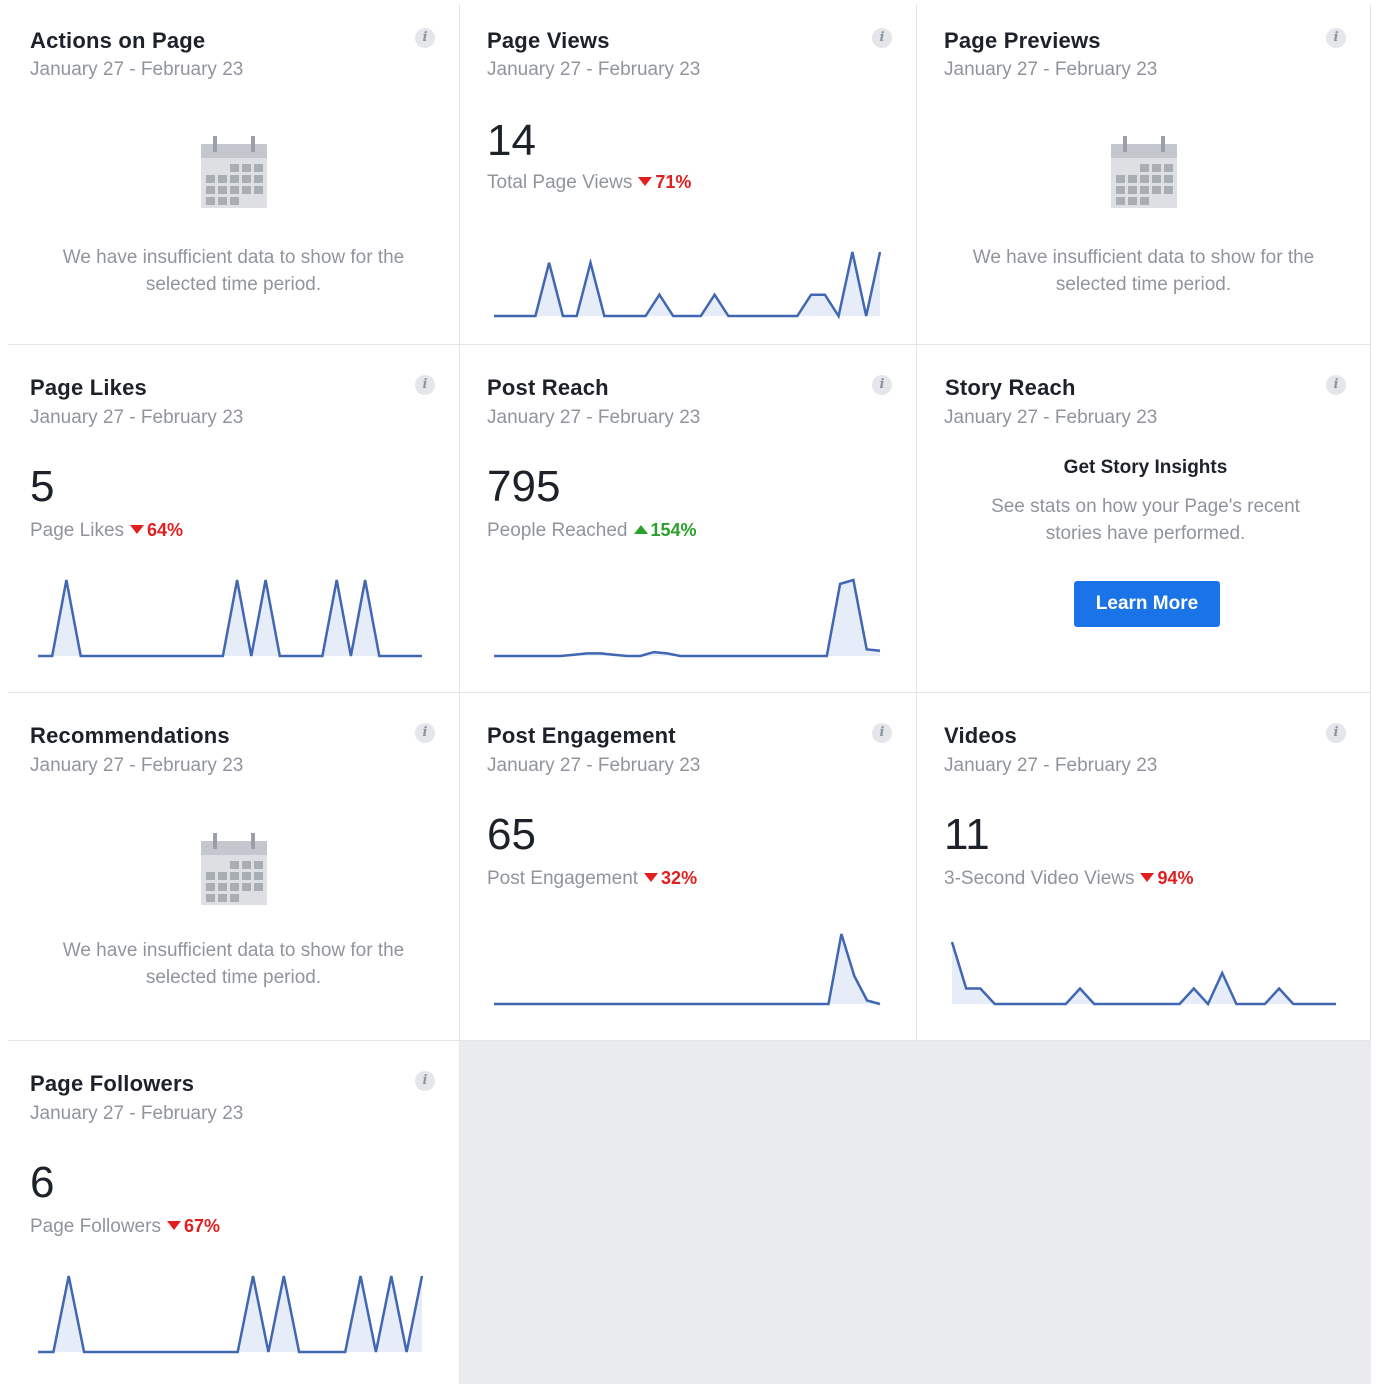  Describe the element at coordinates (130, 735) in the screenshot. I see `card-title: Recommendations` at that location.